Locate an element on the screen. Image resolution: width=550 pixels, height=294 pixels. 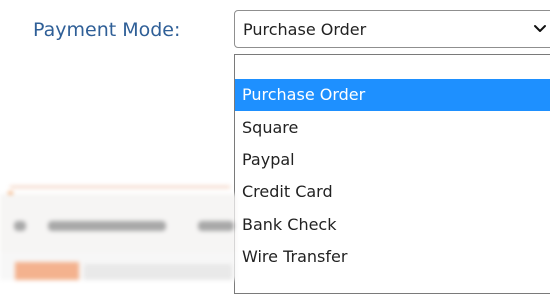
dropdown-option-square: Square is located at coordinates (392, 128).